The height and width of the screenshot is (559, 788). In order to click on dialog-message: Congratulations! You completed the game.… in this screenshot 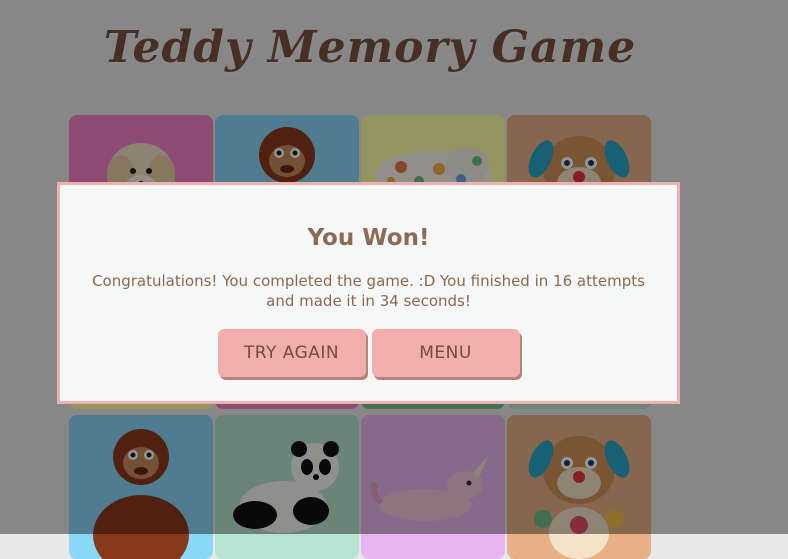, I will do `click(368, 291)`.